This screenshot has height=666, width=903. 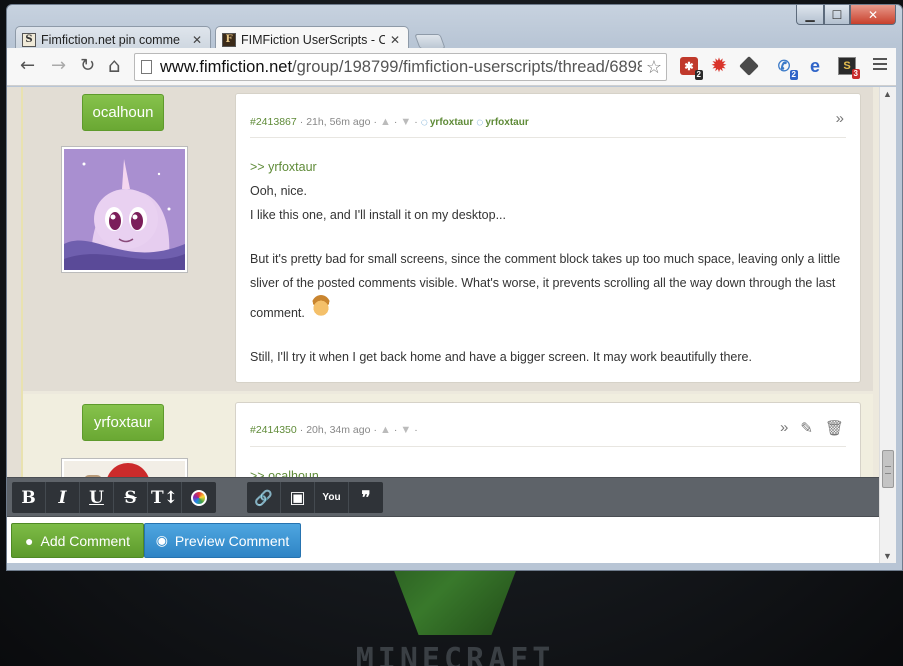 What do you see at coordinates (443, 540) in the screenshot?
I see `comment-submit-bar: ● Add Comment ◉ Preview Comment` at bounding box center [443, 540].